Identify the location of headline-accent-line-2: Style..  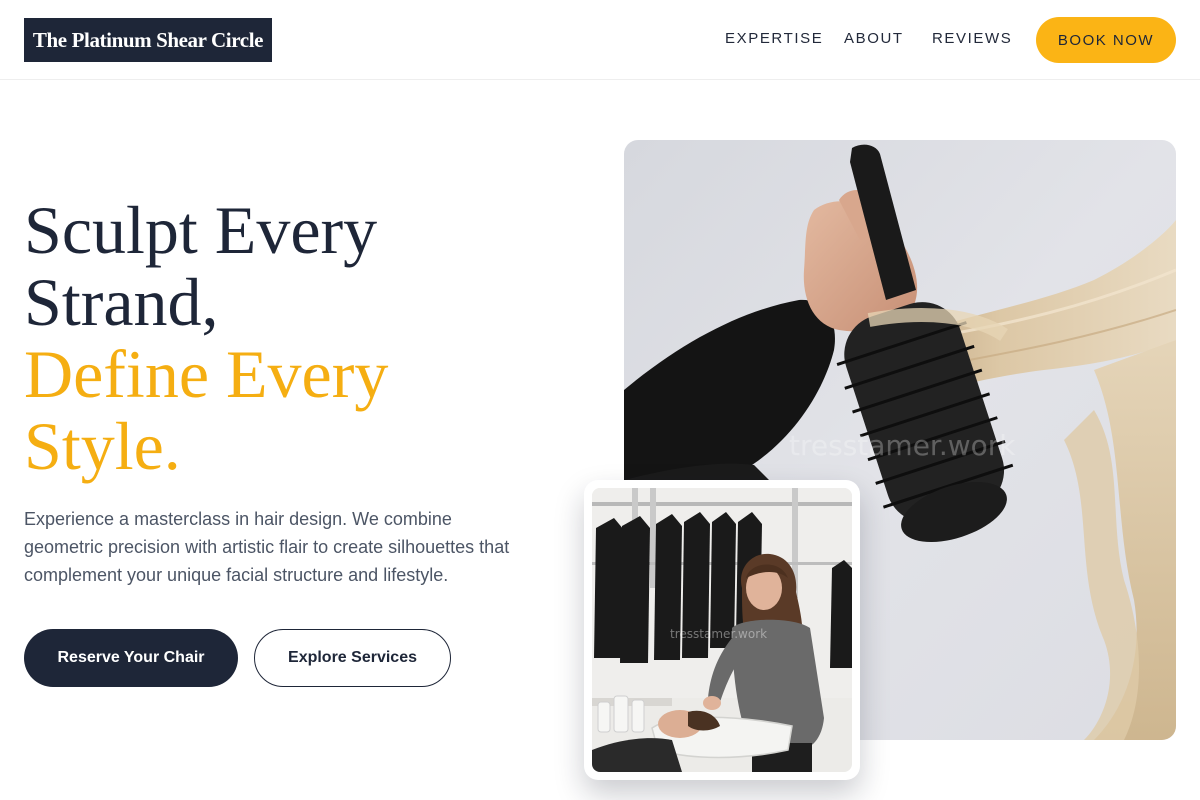
(102, 446).